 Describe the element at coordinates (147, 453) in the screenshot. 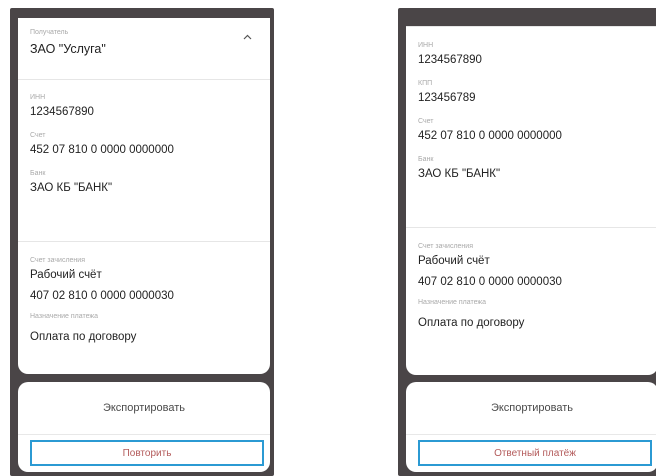

I see `repeat-button: Повторить` at that location.